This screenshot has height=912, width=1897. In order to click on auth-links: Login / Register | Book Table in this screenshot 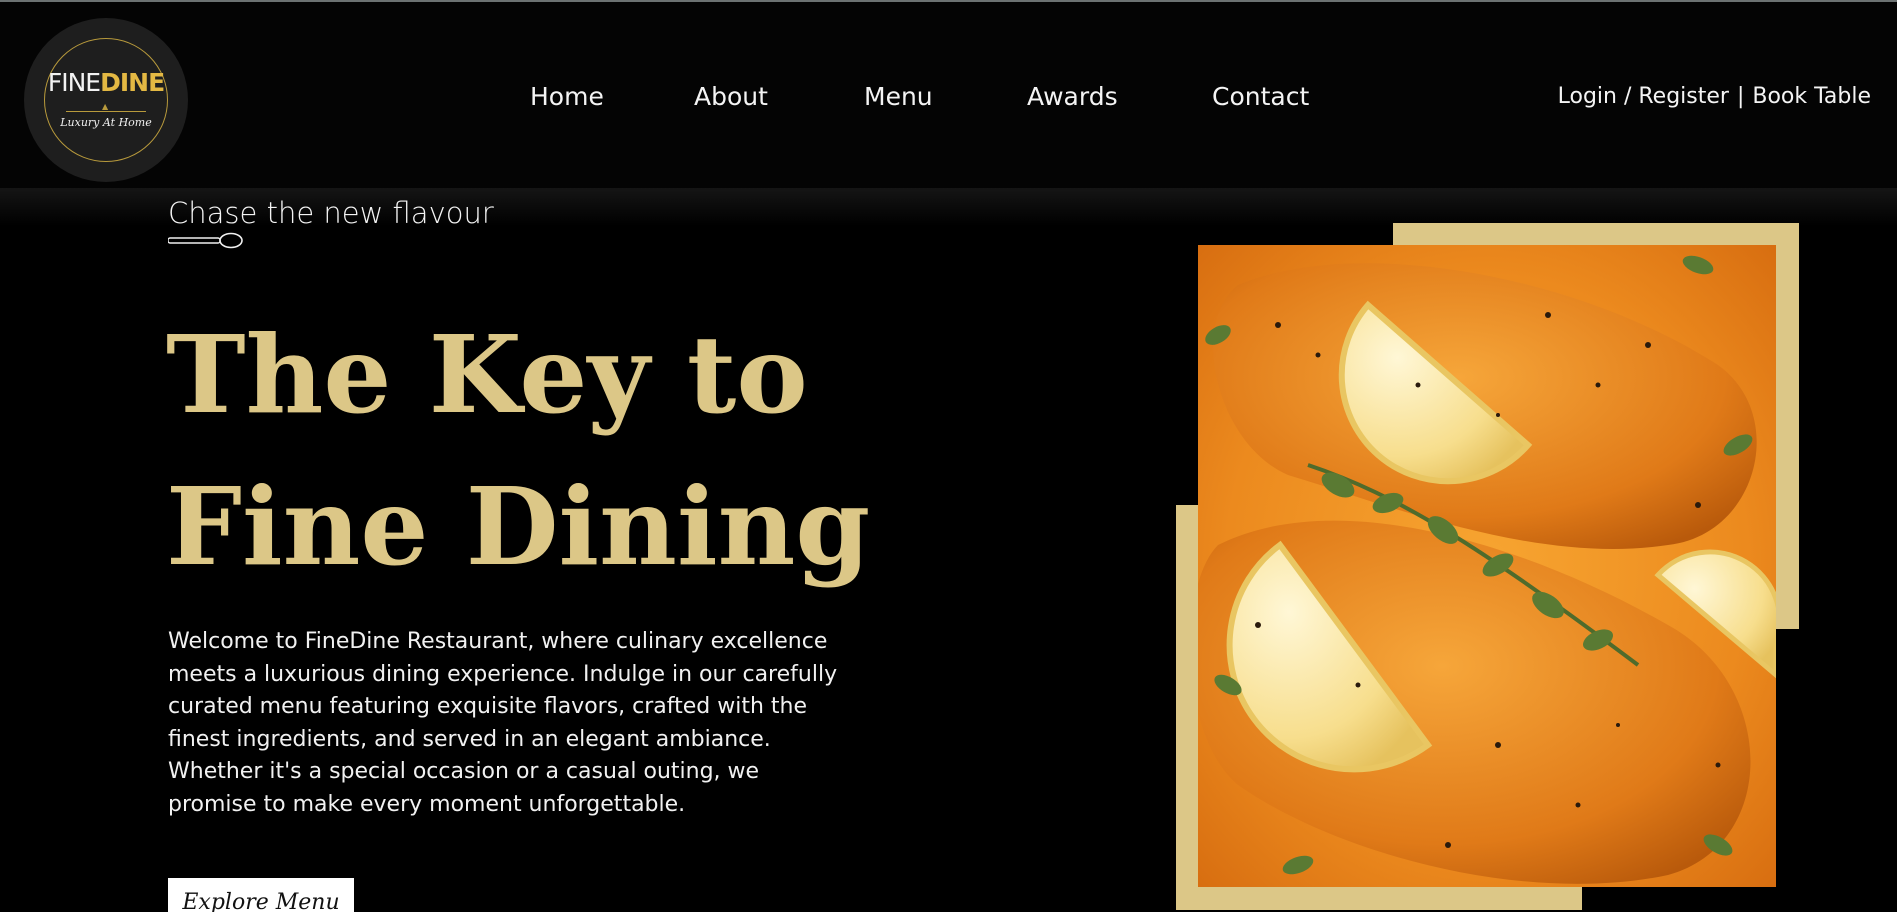, I will do `click(1714, 97)`.